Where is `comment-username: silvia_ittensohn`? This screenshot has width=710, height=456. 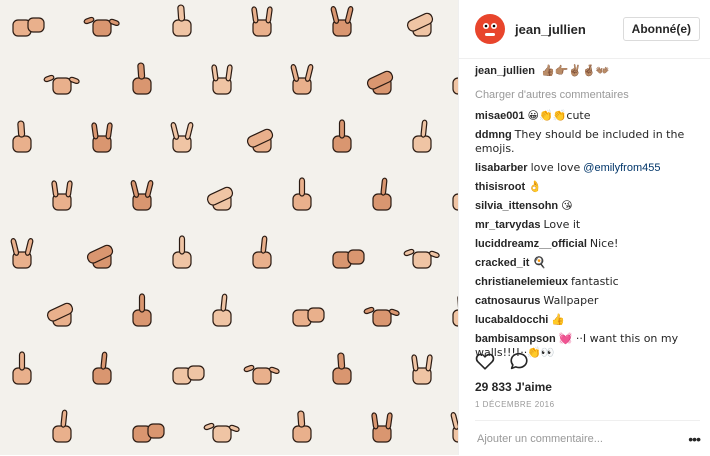 comment-username: silvia_ittensohn is located at coordinates (516, 206).